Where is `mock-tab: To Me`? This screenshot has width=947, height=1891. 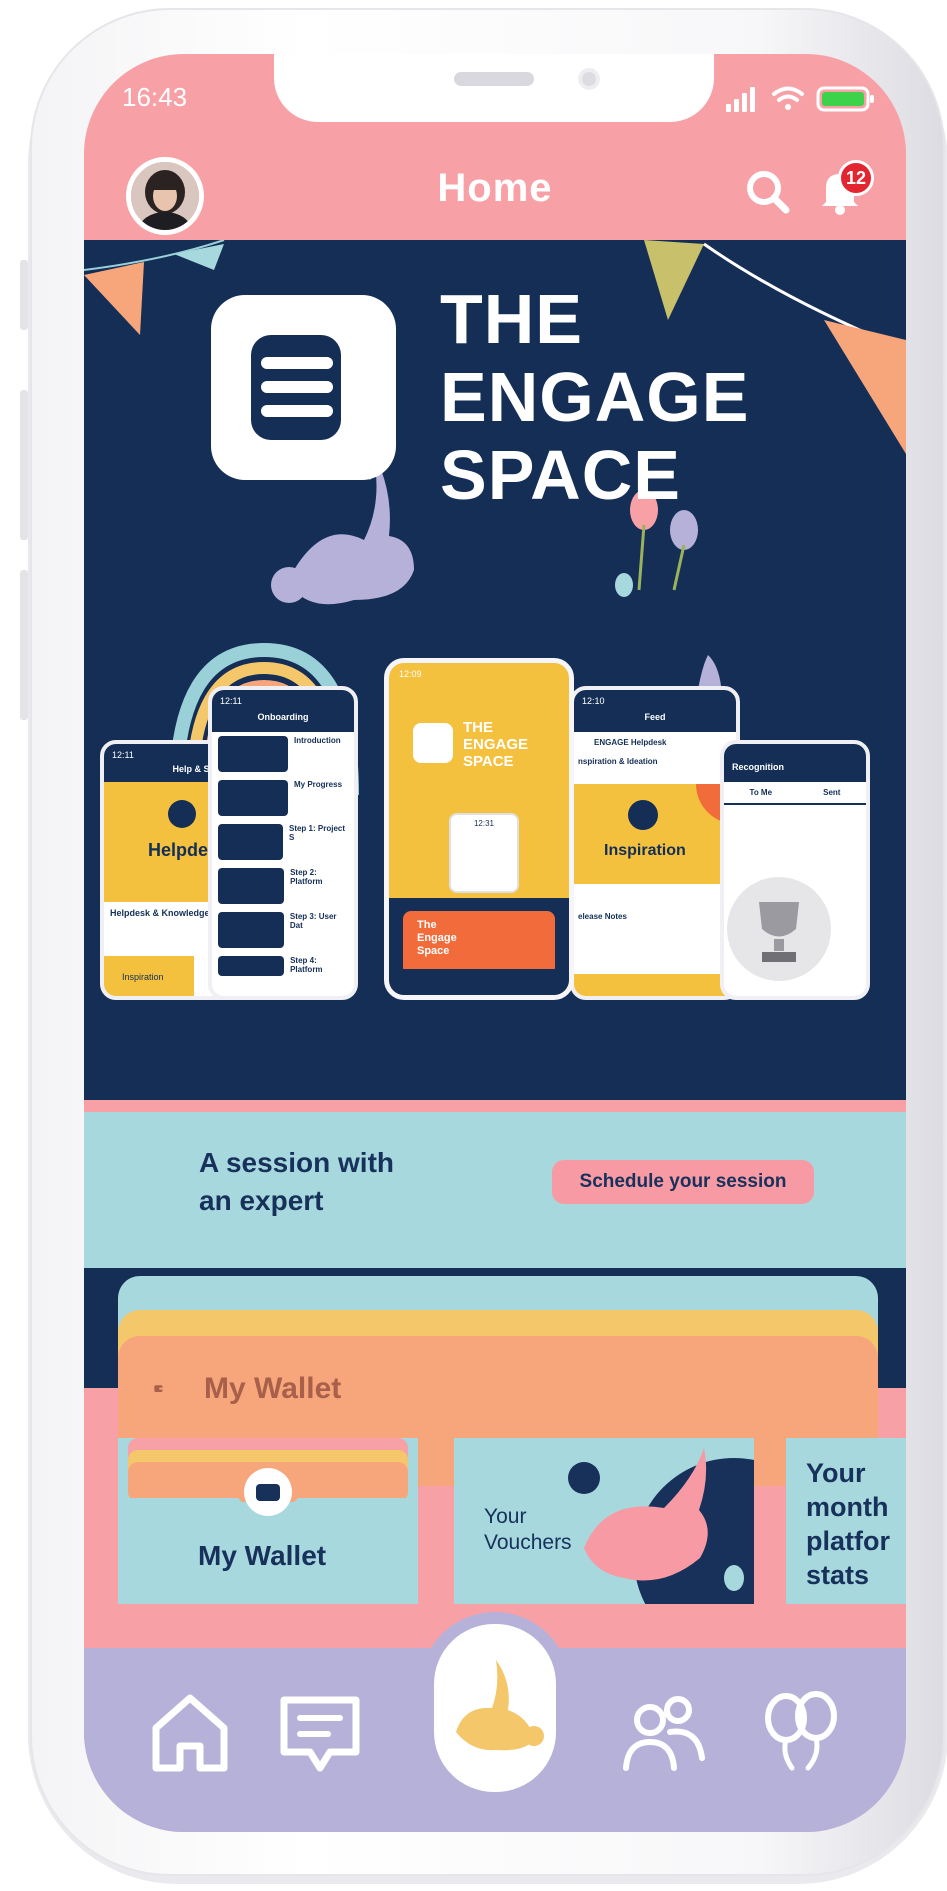
mock-tab: To Me is located at coordinates (761, 792).